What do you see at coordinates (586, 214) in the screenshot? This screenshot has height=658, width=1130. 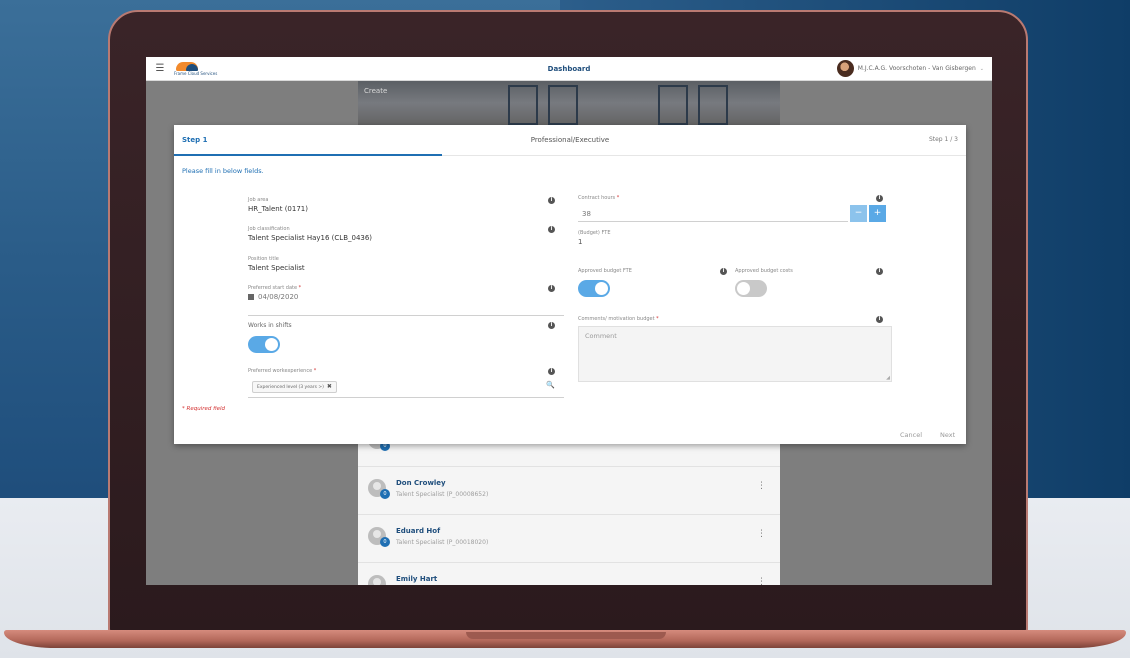 I see `contract-hours-input: 38` at bounding box center [586, 214].